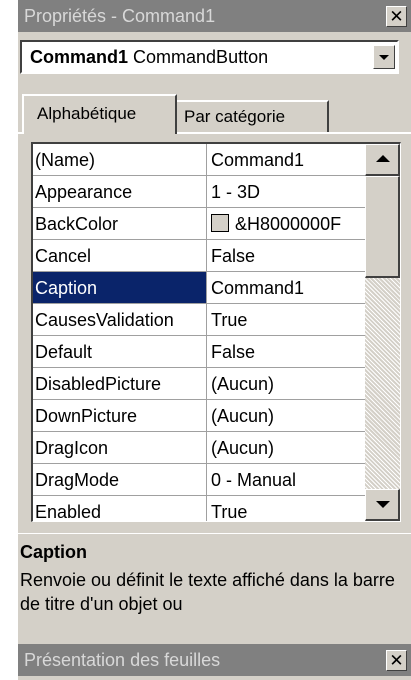 This screenshot has height=680, width=411. I want to click on property-row-caption: Caption Command1, so click(199, 288).